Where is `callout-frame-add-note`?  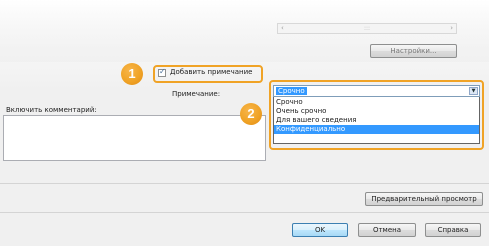 callout-frame-add-note is located at coordinates (208, 74).